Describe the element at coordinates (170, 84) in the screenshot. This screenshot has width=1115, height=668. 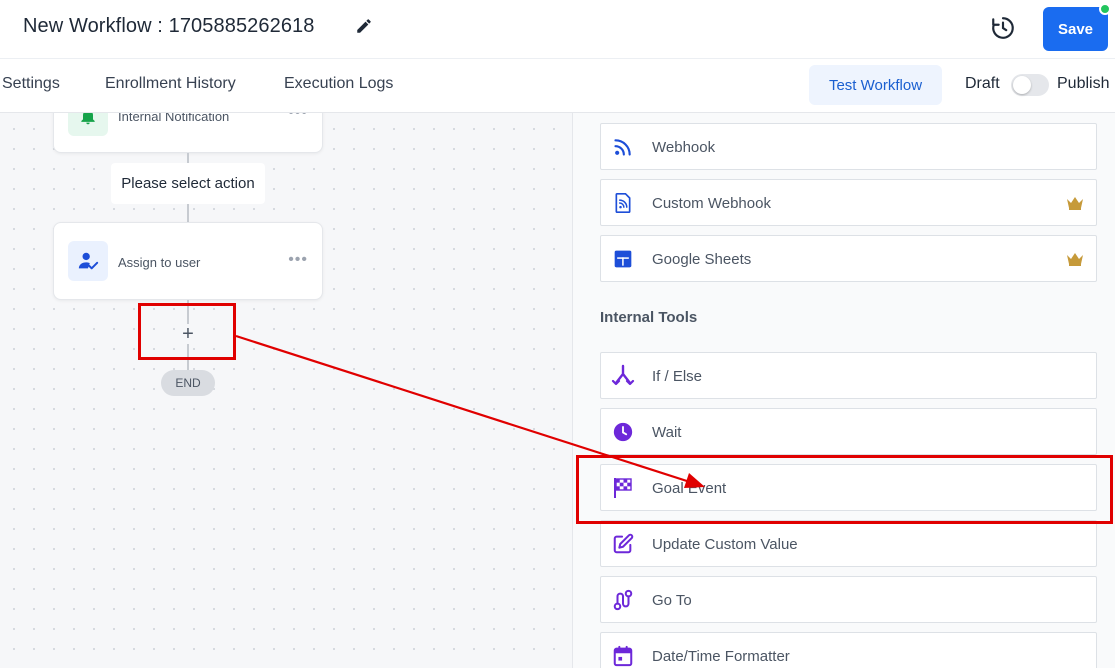
I see `tab-enrollment-history: Enrollment History` at that location.